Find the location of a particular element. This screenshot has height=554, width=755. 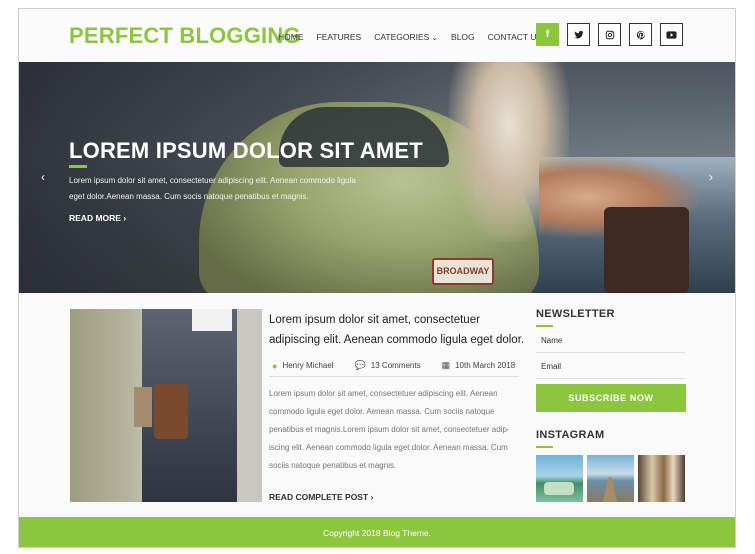

slider-prev-arrow-icon: ‹ is located at coordinates (43, 177).